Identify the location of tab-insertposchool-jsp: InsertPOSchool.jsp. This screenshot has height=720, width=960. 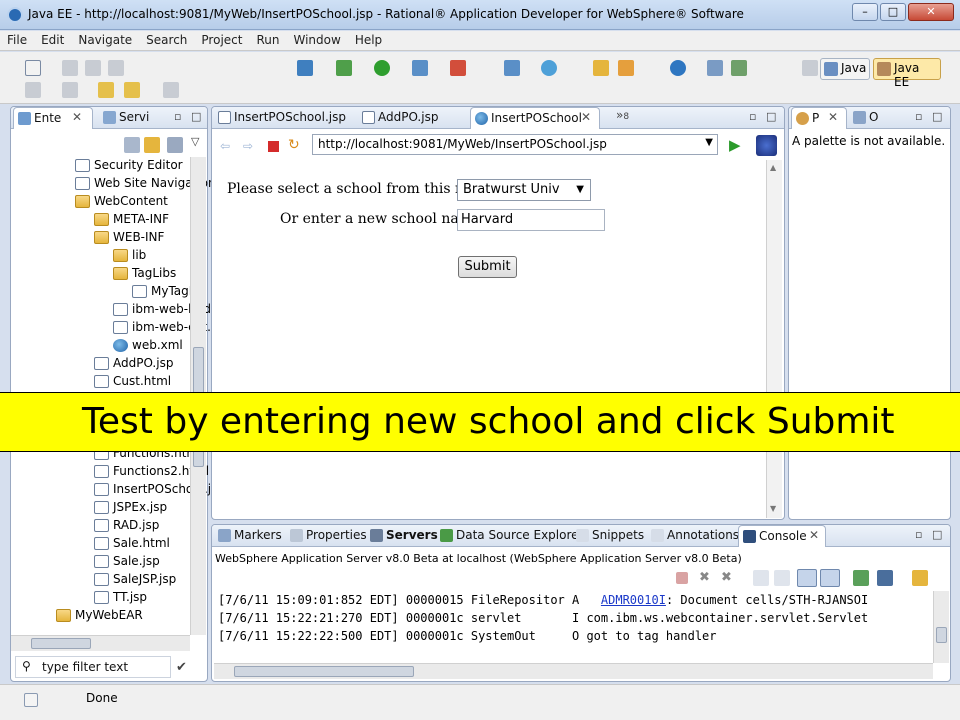
(284, 118).